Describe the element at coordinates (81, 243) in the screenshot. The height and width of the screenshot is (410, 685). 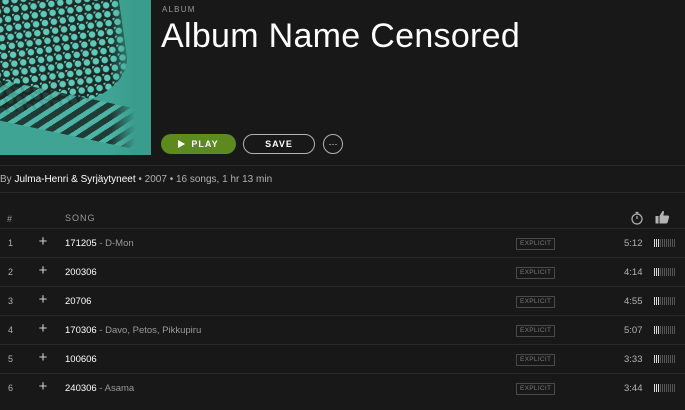
I see `track-name: 171205` at that location.